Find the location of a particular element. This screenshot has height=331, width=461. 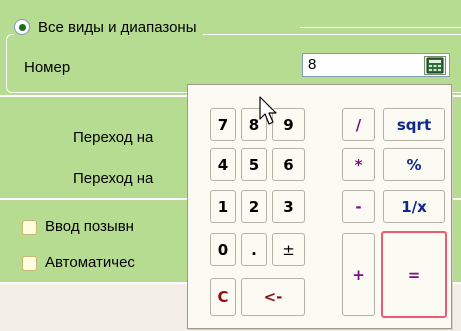

key-plus: + is located at coordinates (358, 274).